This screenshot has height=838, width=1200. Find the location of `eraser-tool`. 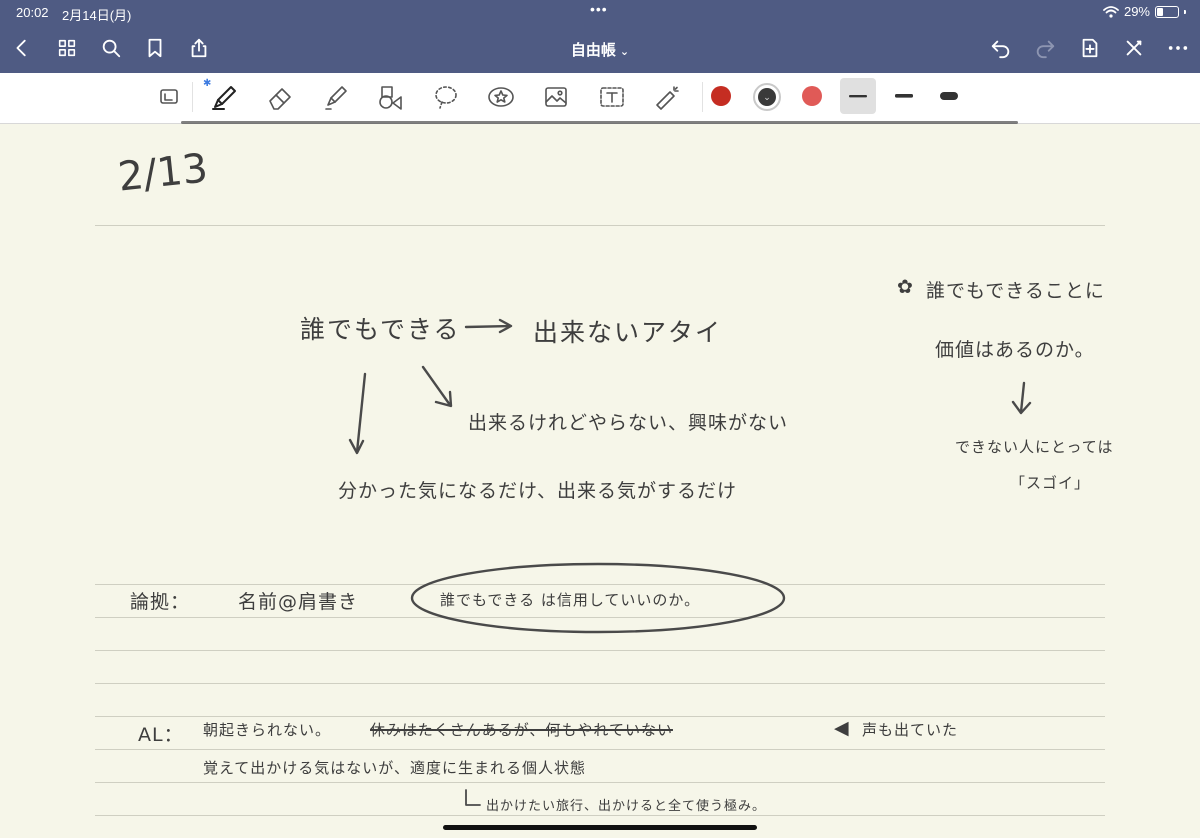

eraser-tool is located at coordinates (280, 97).